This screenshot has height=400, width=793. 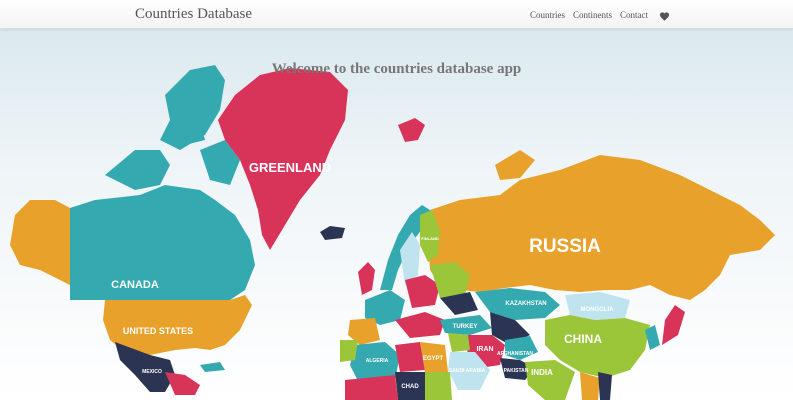 What do you see at coordinates (411, 130) in the screenshot?
I see `country-svalbard` at bounding box center [411, 130].